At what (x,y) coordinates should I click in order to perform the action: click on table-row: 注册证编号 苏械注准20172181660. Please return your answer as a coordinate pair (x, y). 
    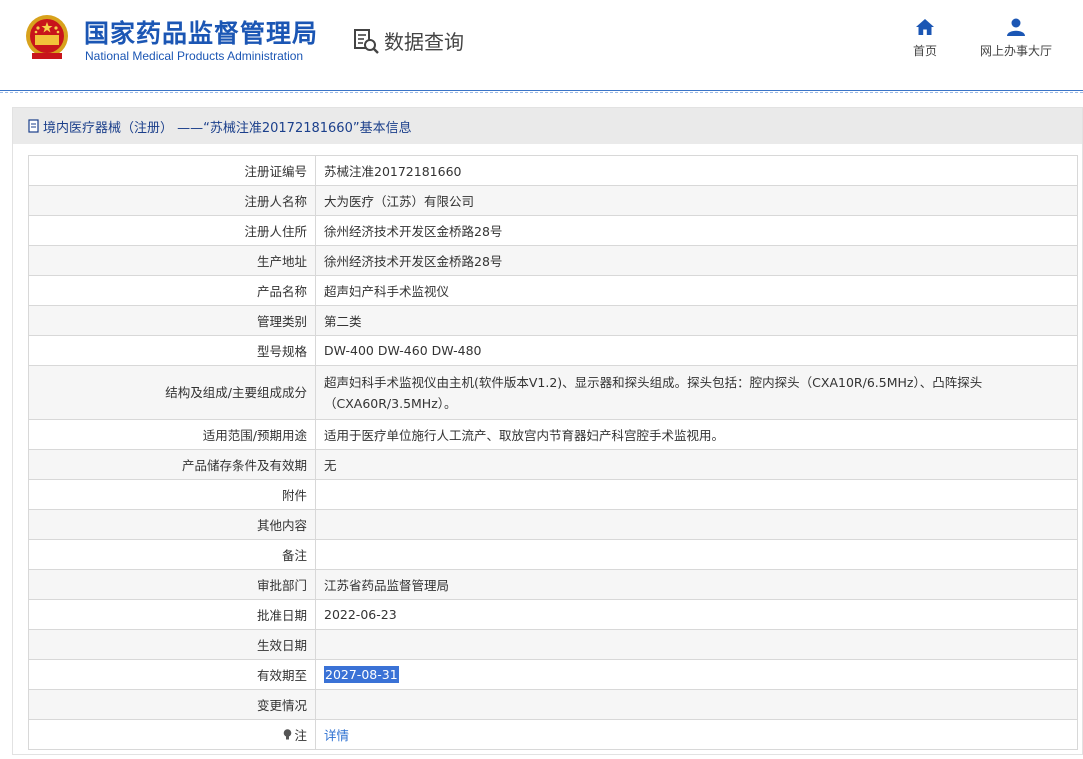
    Looking at the image, I should click on (553, 170).